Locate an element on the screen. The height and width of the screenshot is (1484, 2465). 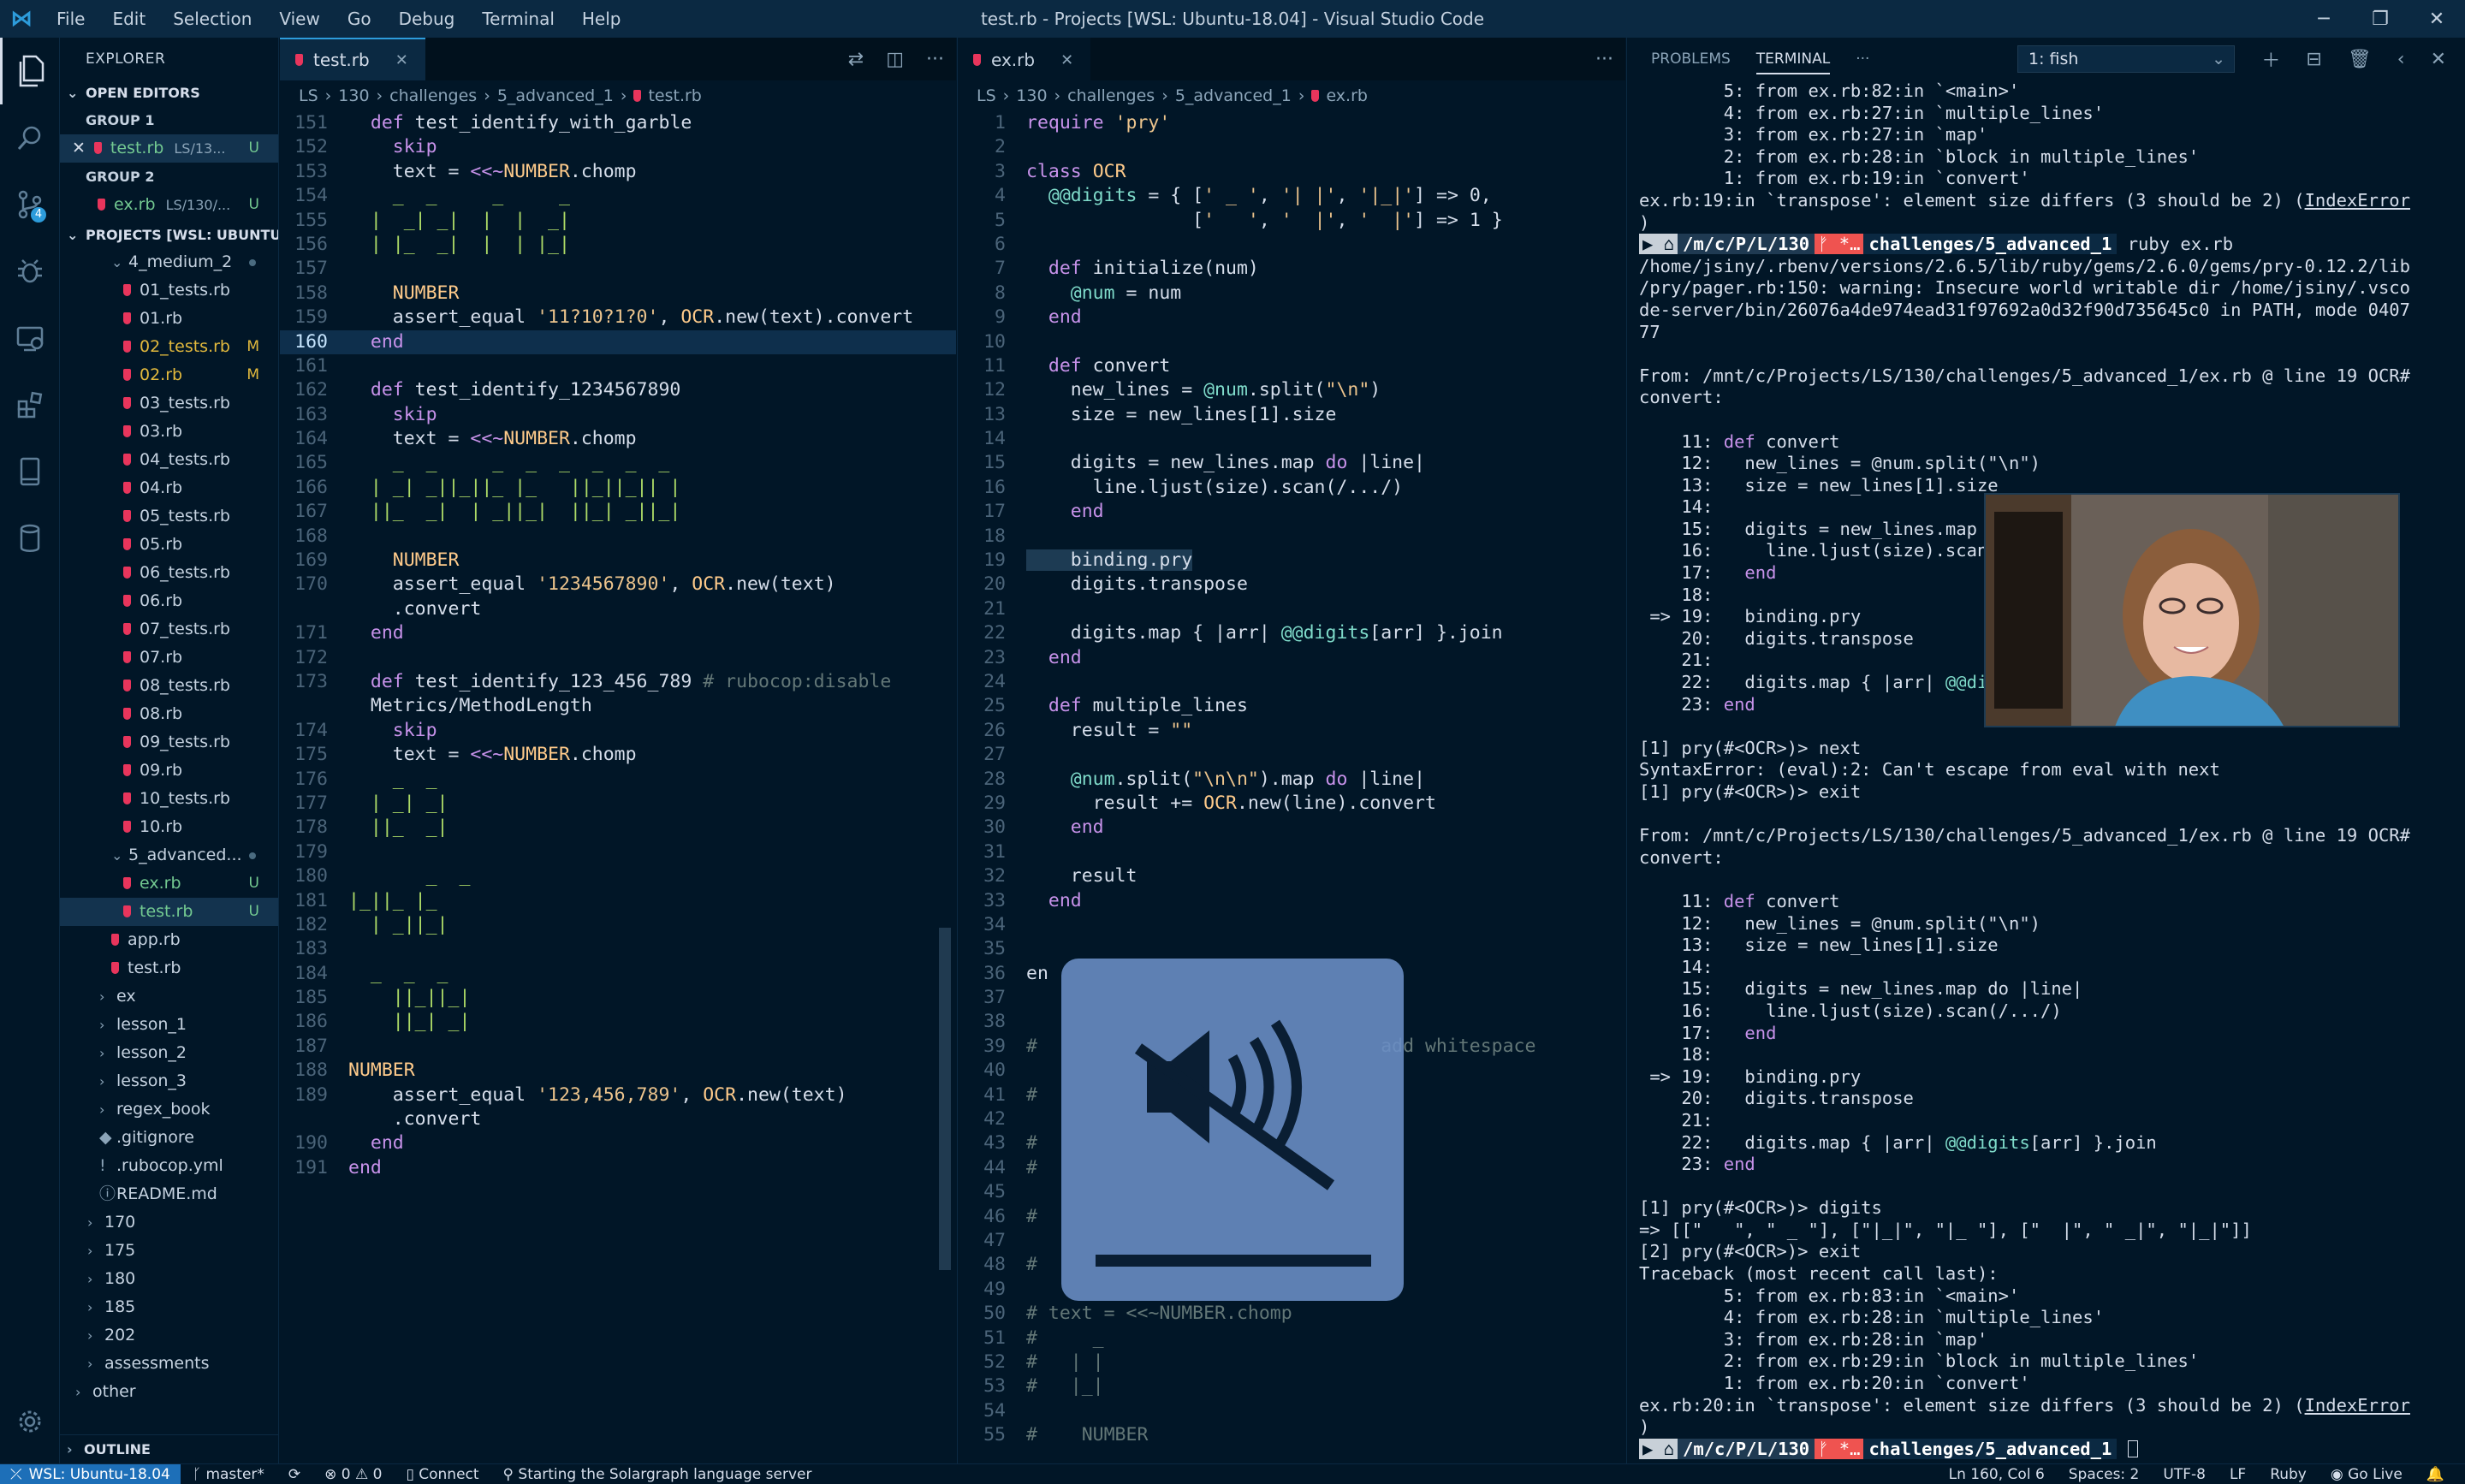
code-line: 9 end is located at coordinates (1291, 318).